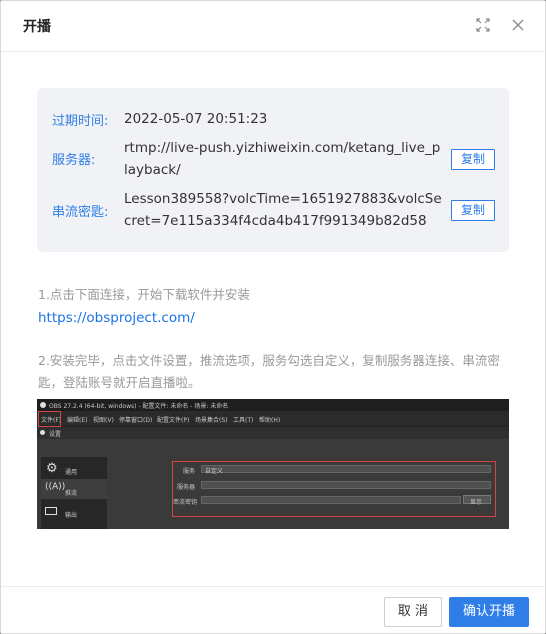 This screenshot has height=634, width=546. What do you see at coordinates (473, 159) in the screenshot?
I see `copy-server-button: 复制` at bounding box center [473, 159].